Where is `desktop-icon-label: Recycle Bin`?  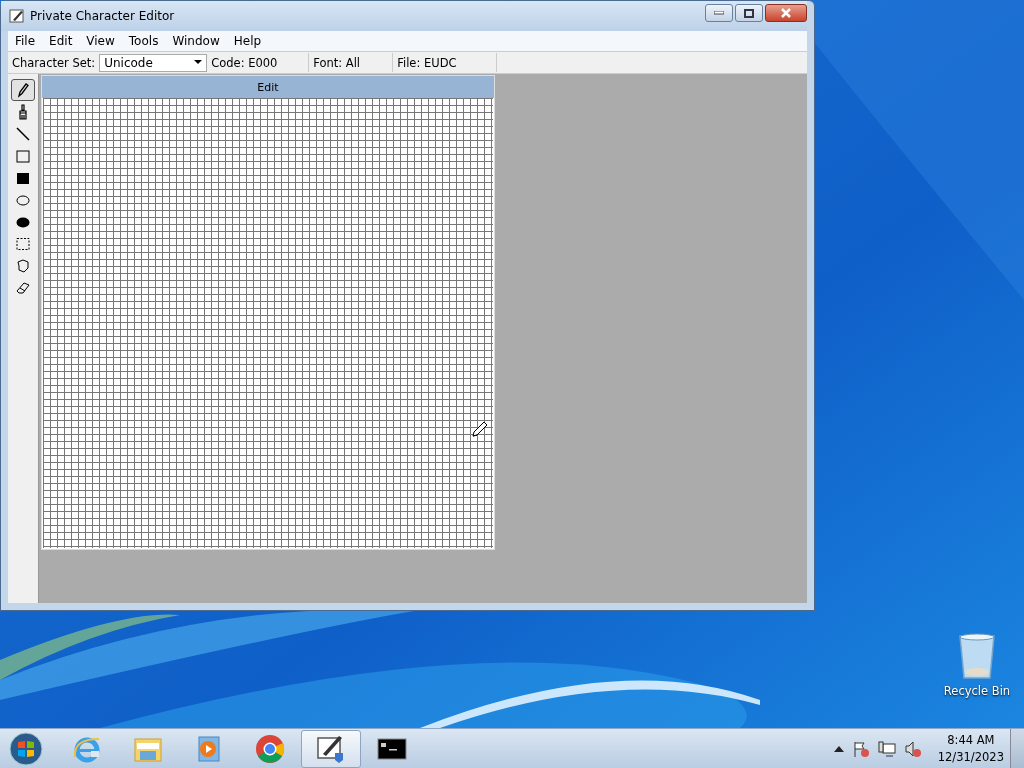
desktop-icon-label: Recycle Bin is located at coordinates (977, 691).